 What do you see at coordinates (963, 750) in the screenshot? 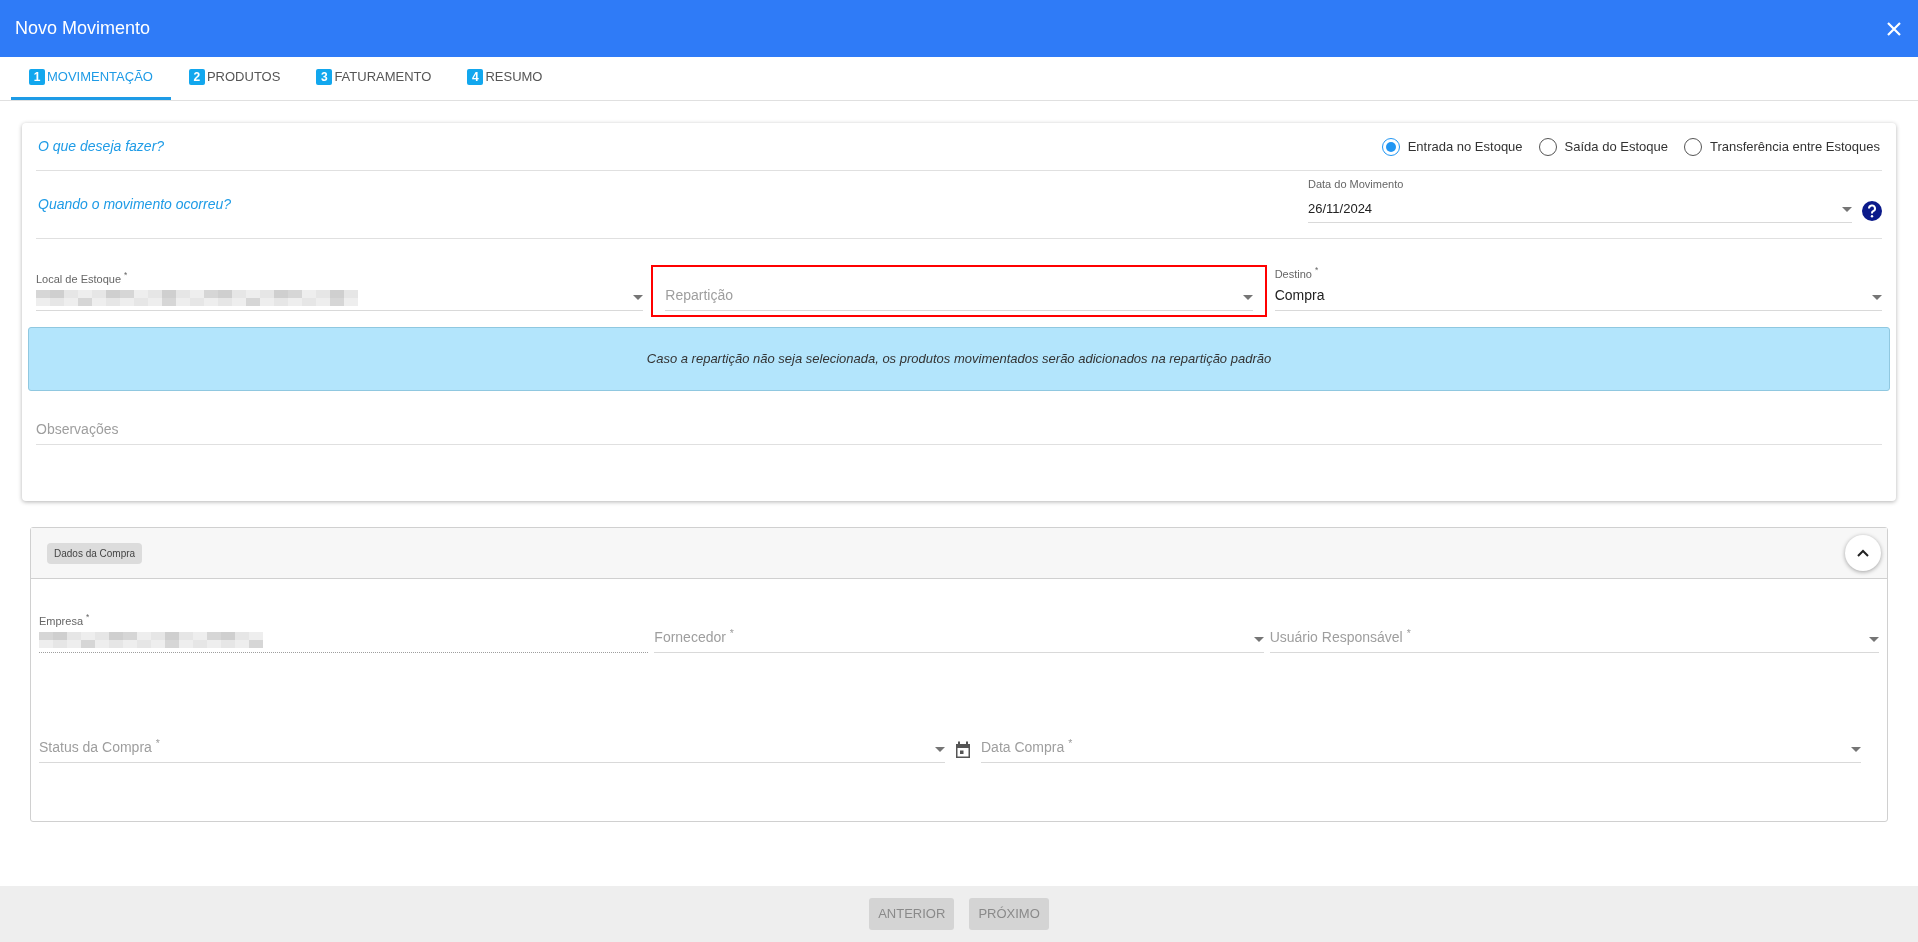
I see `calendar-icon` at bounding box center [963, 750].